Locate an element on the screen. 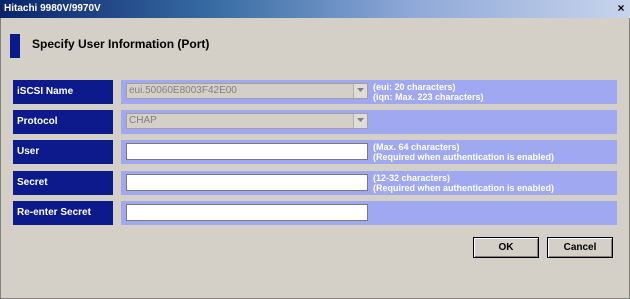 This screenshot has height=299, width=630. reenter-secret-input is located at coordinates (247, 212).